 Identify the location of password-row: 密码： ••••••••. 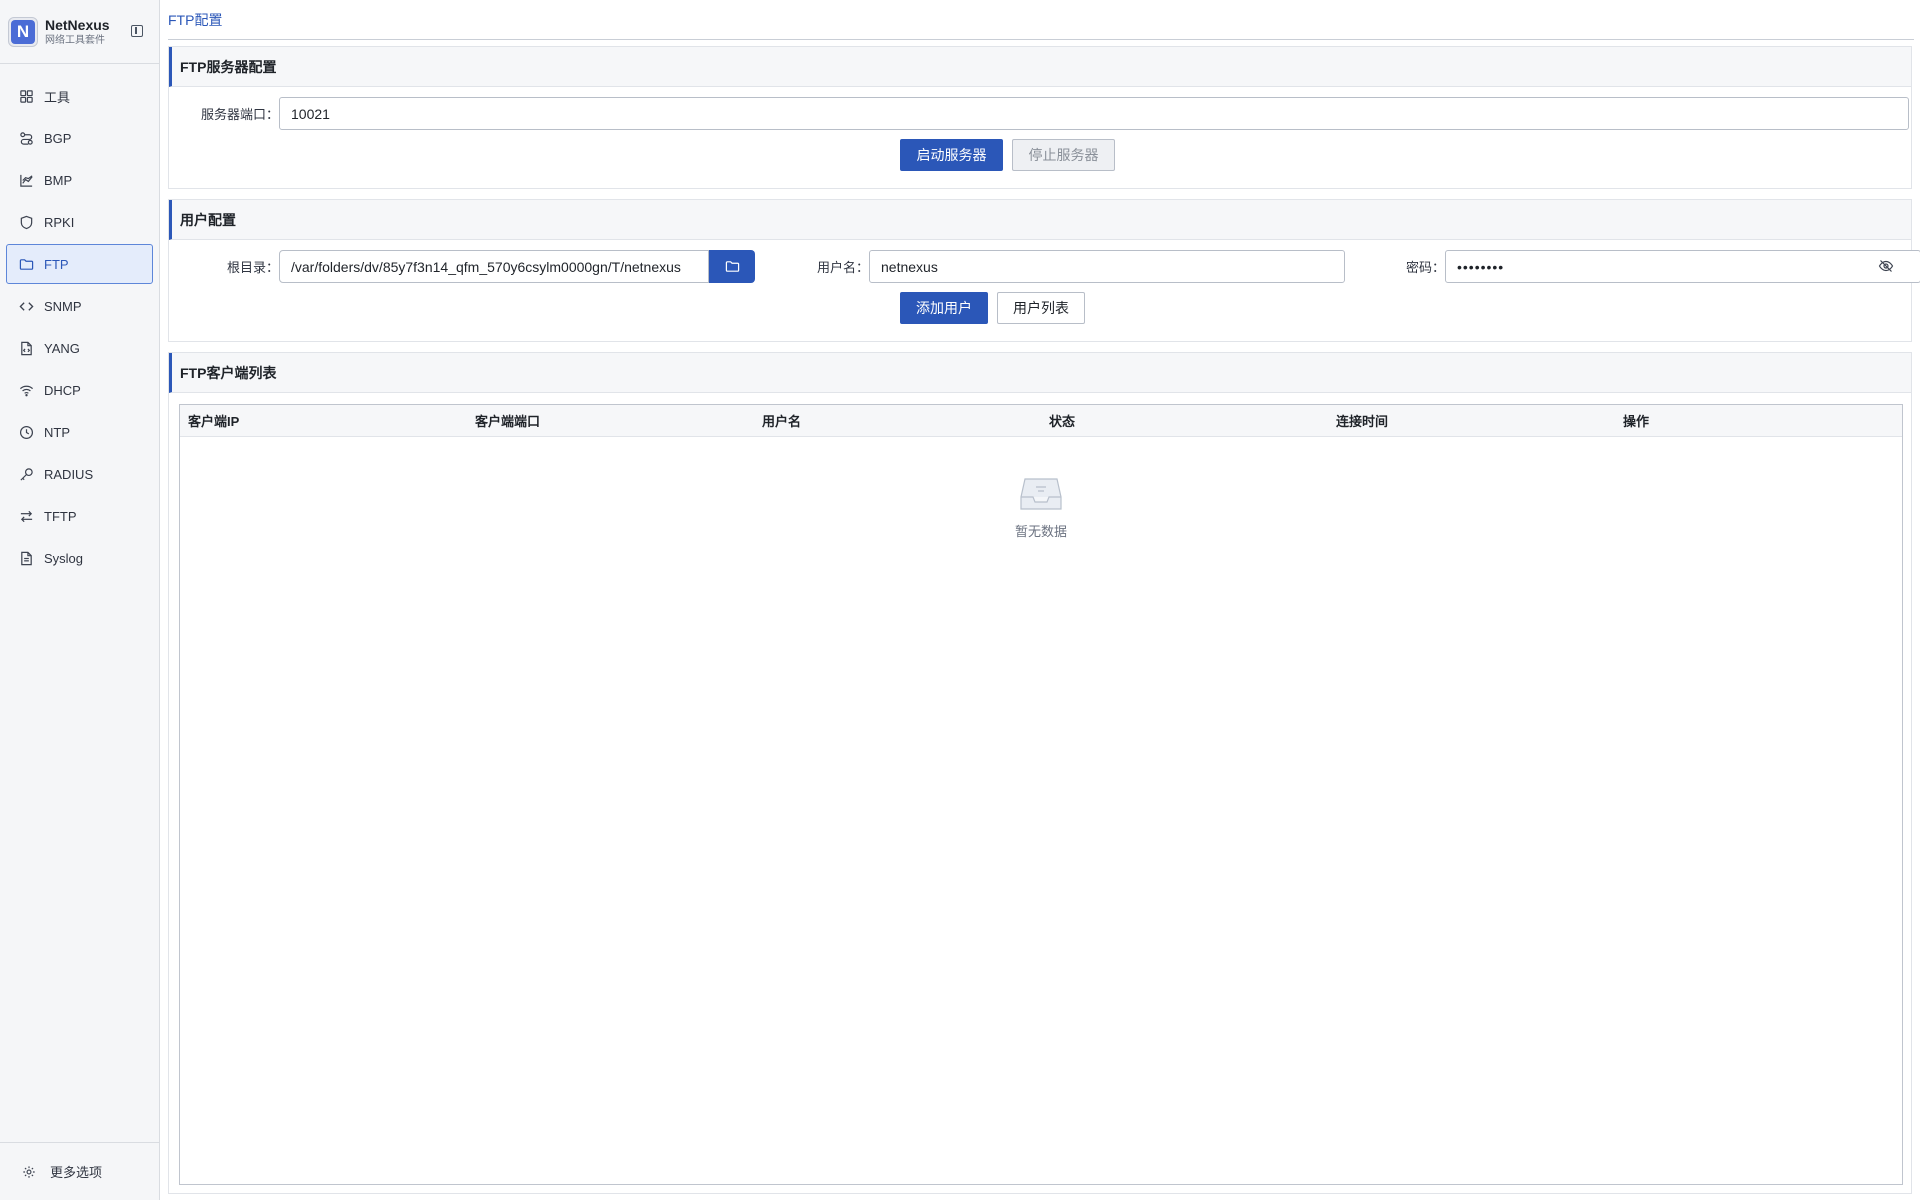
(1644, 266).